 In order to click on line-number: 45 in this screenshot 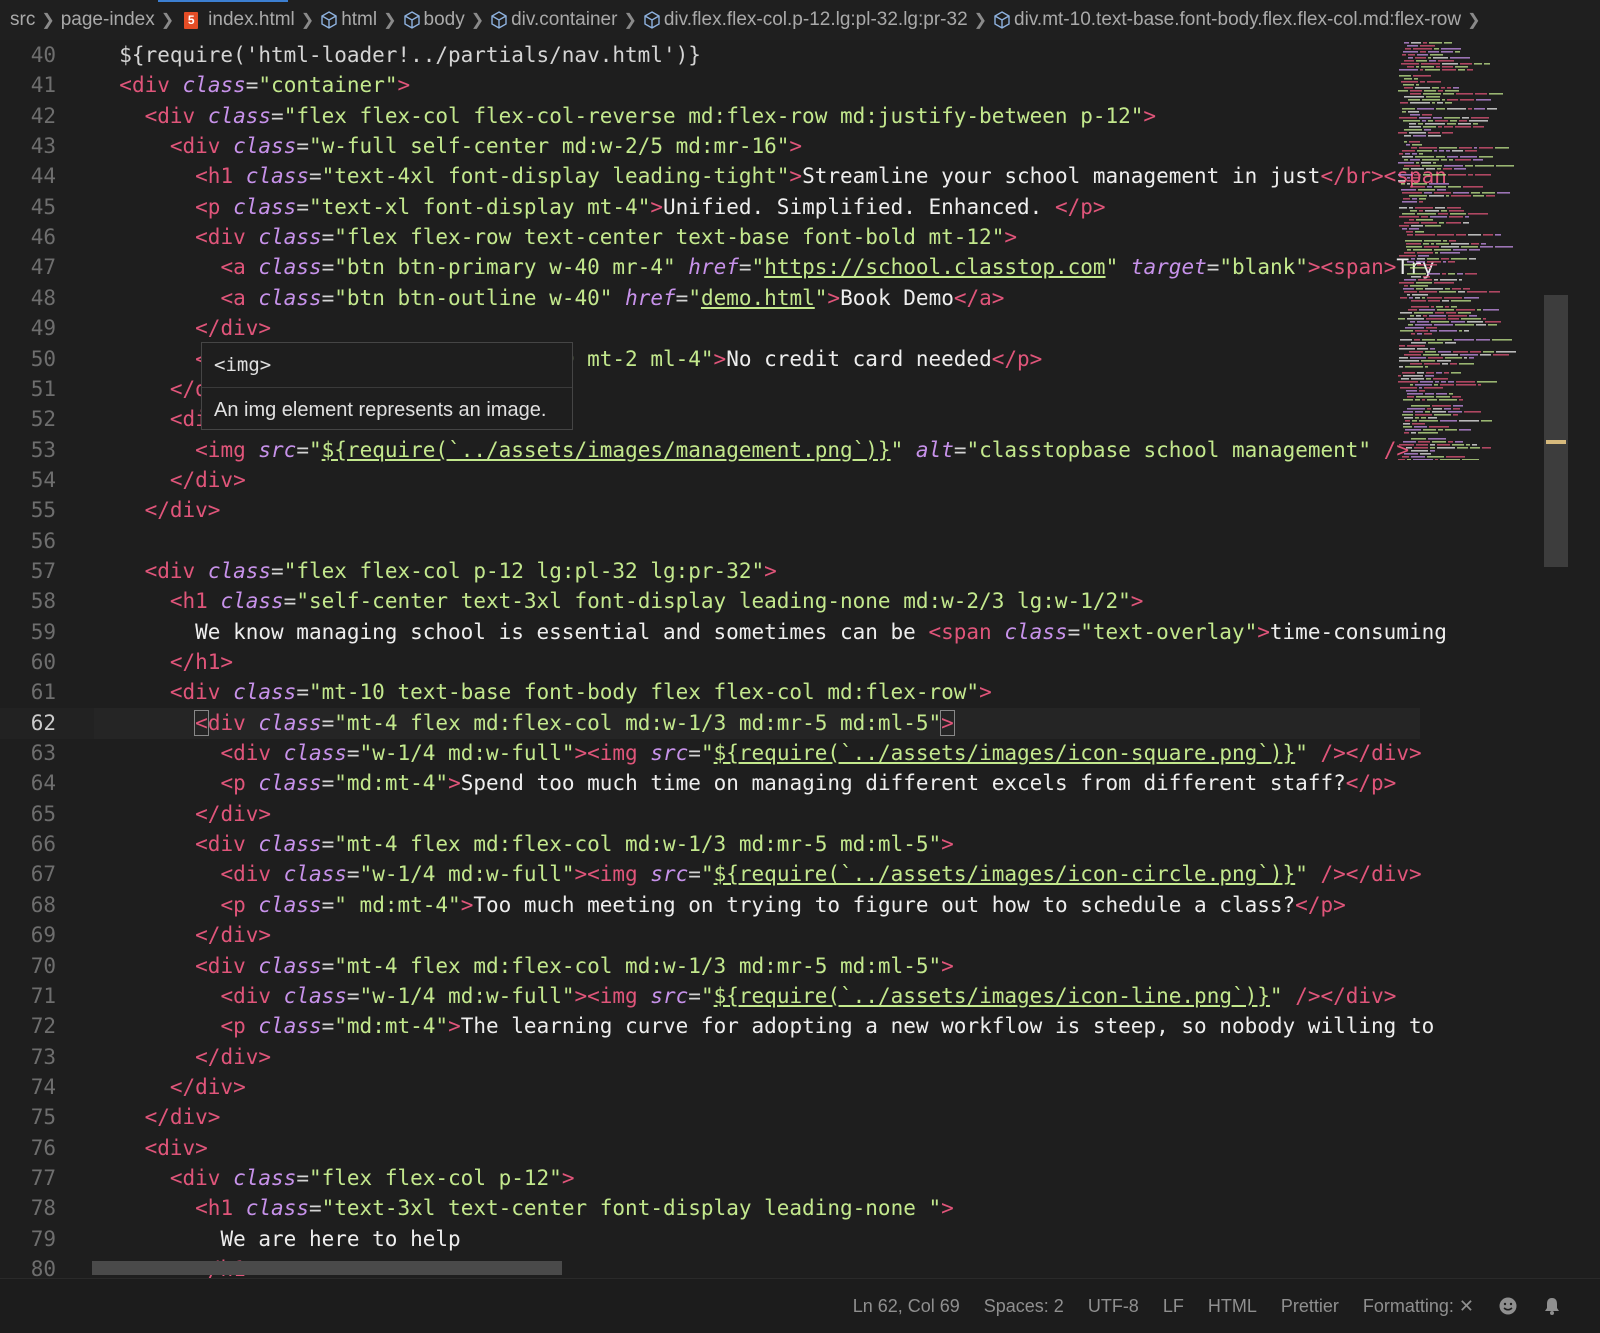, I will do `click(43, 206)`.